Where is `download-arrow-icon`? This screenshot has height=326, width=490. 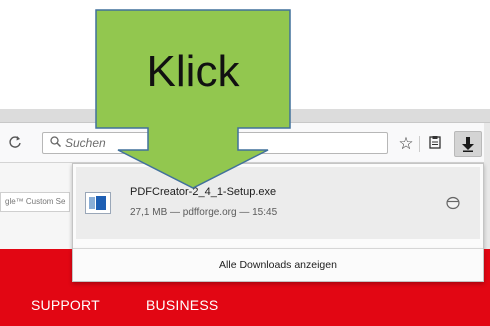 download-arrow-icon is located at coordinates (468, 144).